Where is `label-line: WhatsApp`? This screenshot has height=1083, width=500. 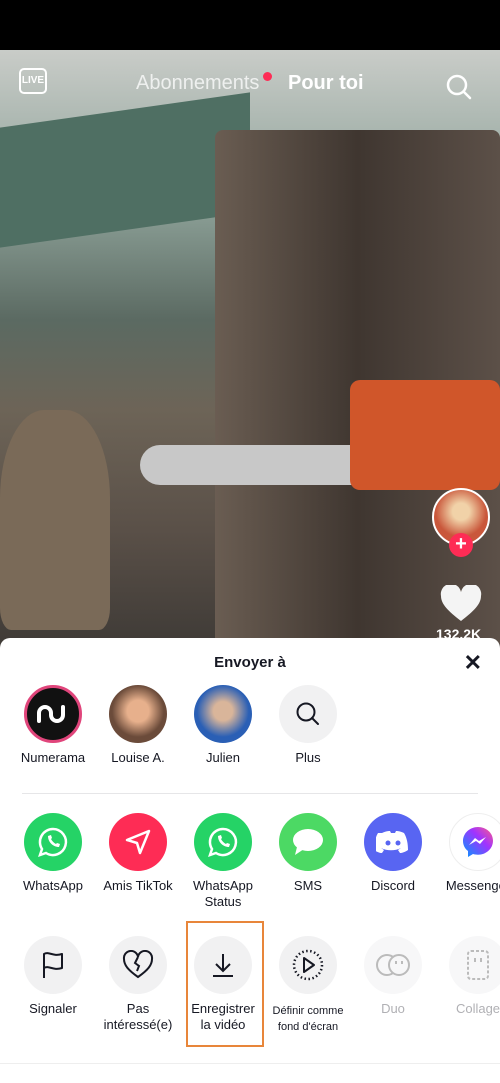 label-line: WhatsApp is located at coordinates (223, 885).